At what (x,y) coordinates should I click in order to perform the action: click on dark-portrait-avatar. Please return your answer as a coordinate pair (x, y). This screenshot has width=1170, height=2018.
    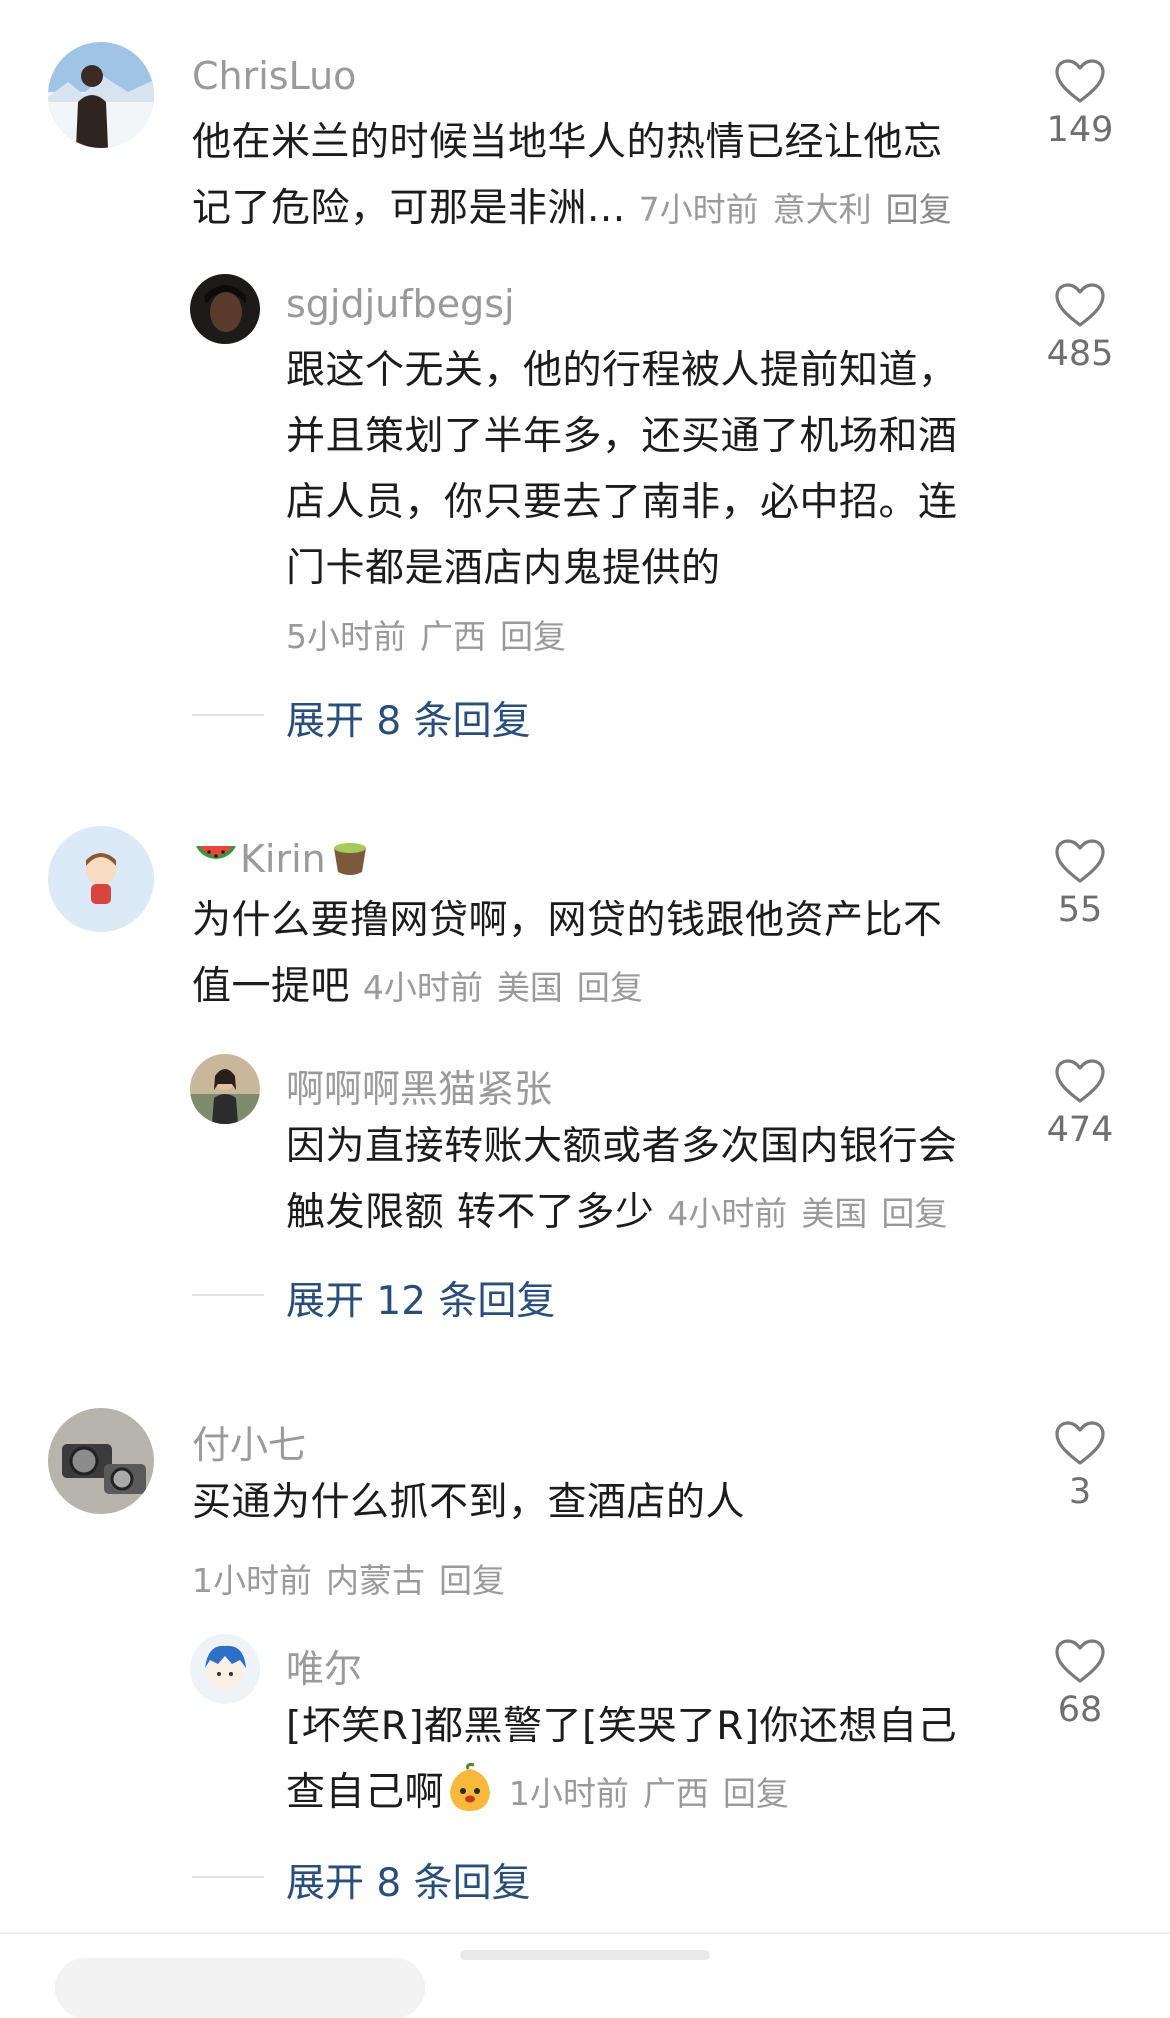
    Looking at the image, I should click on (225, 309).